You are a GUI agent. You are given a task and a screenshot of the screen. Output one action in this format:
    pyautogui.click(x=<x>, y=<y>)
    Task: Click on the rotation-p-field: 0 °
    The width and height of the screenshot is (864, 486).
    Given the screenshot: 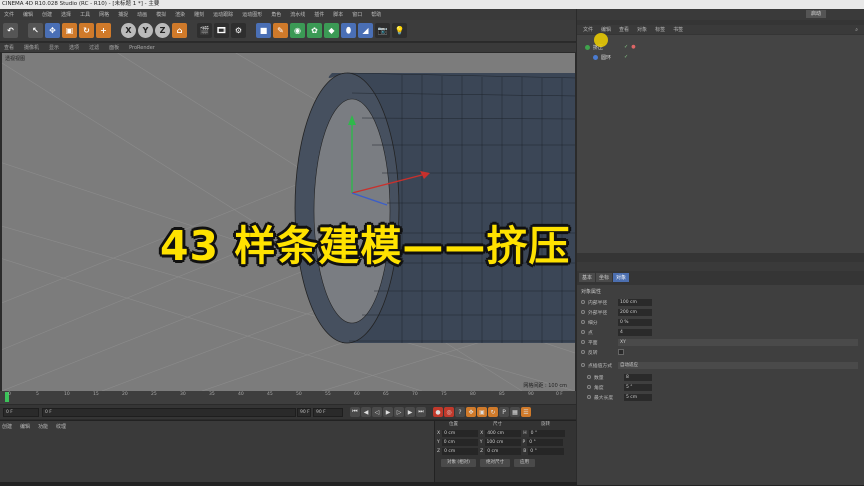 What is the action you would take?
    pyautogui.click(x=545, y=442)
    